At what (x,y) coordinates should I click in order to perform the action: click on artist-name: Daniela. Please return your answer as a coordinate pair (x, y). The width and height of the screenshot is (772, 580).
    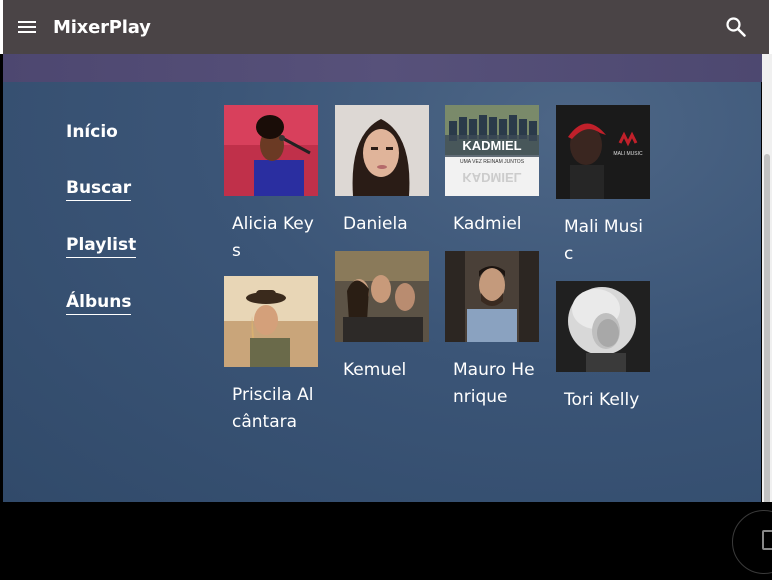
    Looking at the image, I should click on (375, 224).